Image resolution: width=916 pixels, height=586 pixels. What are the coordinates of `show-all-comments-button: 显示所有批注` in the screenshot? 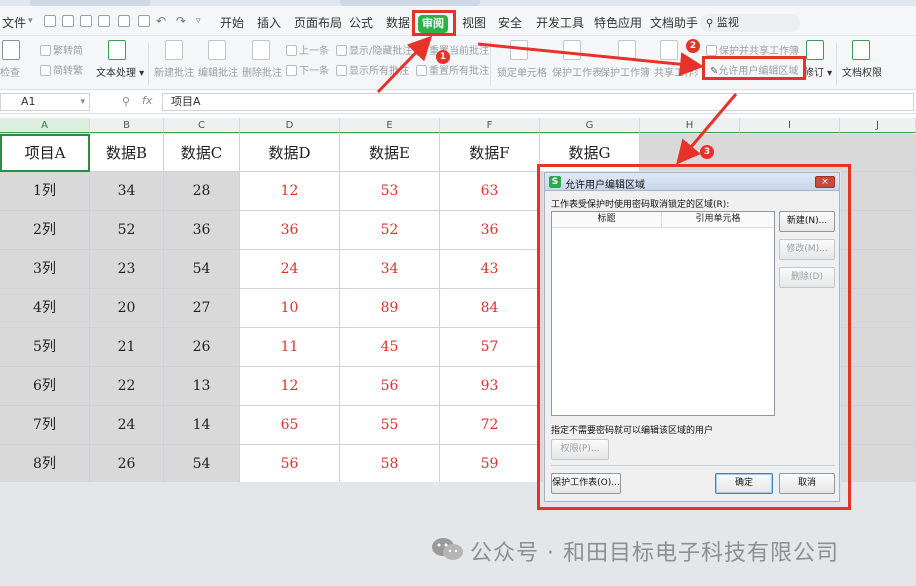 It's located at (372, 69).